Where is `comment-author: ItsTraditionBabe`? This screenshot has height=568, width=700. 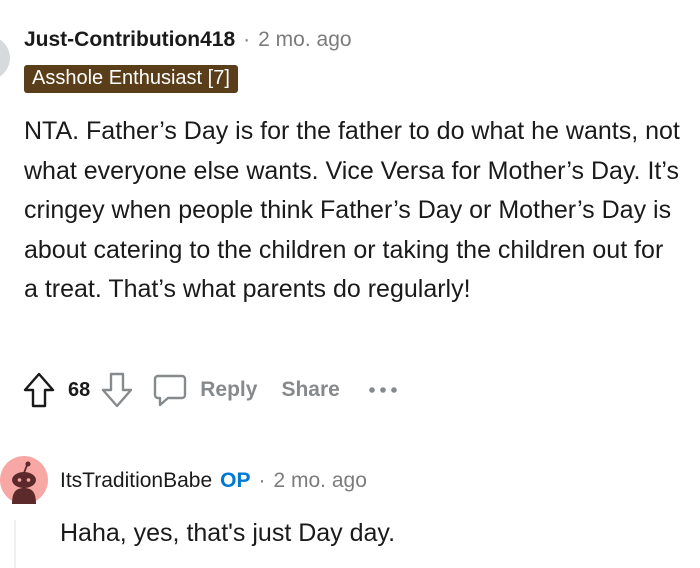
comment-author: ItsTraditionBabe is located at coordinates (136, 481).